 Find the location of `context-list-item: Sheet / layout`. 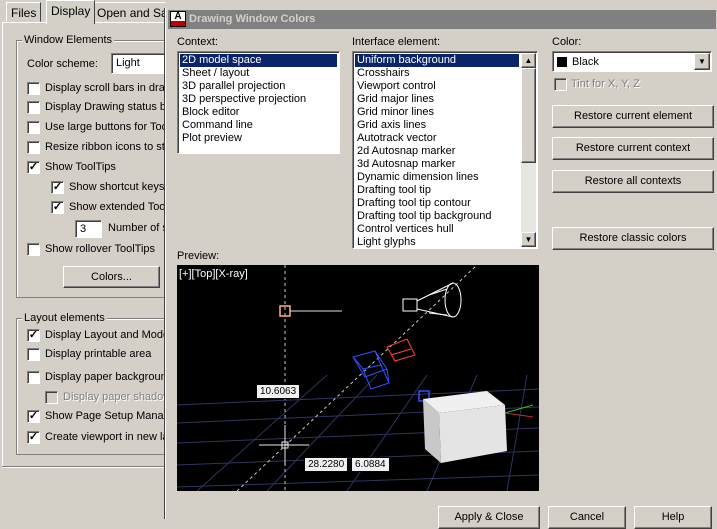

context-list-item: Sheet / layout is located at coordinates (258, 73).